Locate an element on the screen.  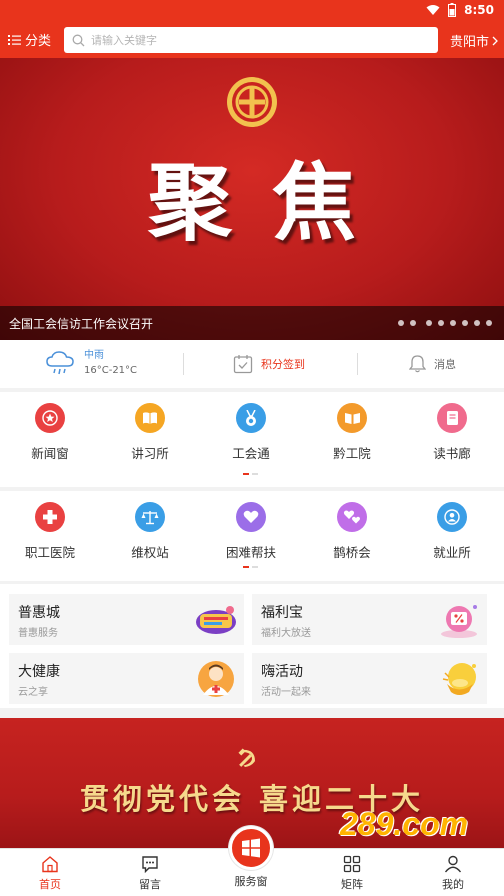
top-header: 分类 贵阳市 is located at coordinates (252, 40).